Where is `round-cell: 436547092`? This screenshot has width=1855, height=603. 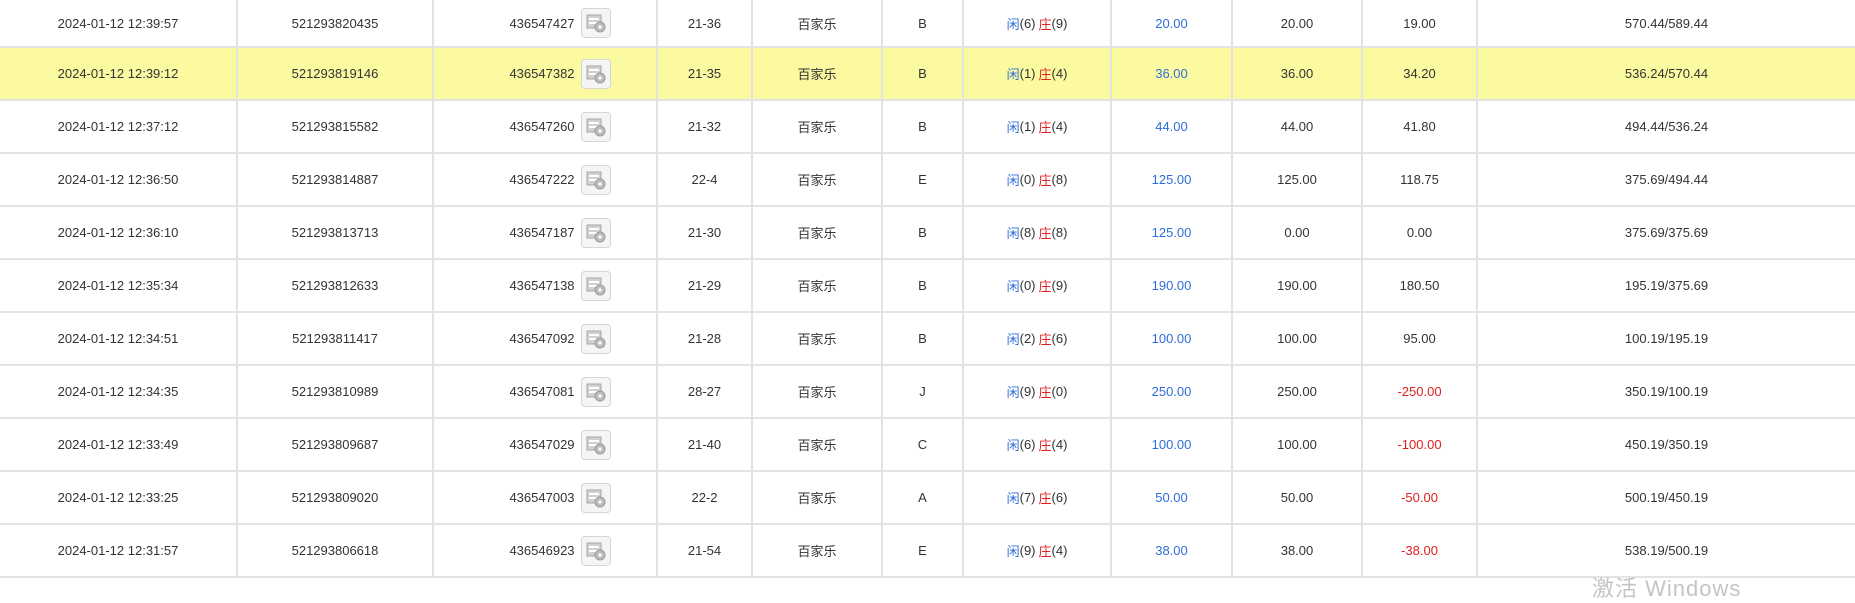 round-cell: 436547092 is located at coordinates (546, 338).